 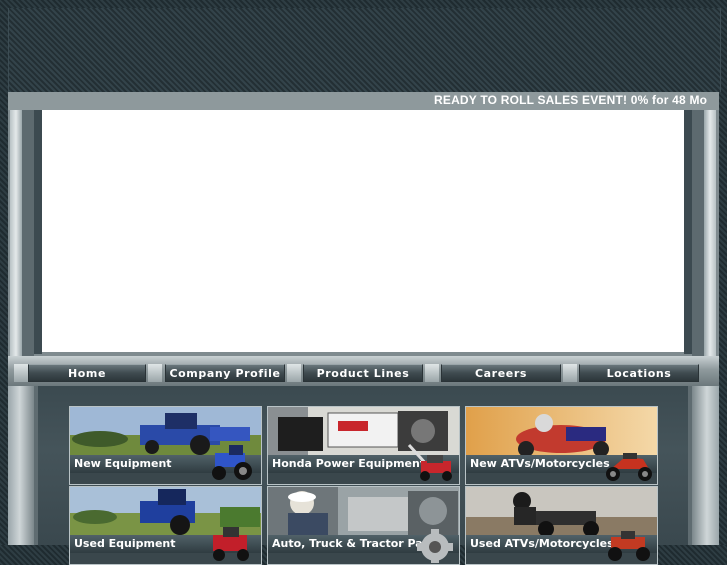 I want to click on banner-border-left, so click(x=38, y=232).